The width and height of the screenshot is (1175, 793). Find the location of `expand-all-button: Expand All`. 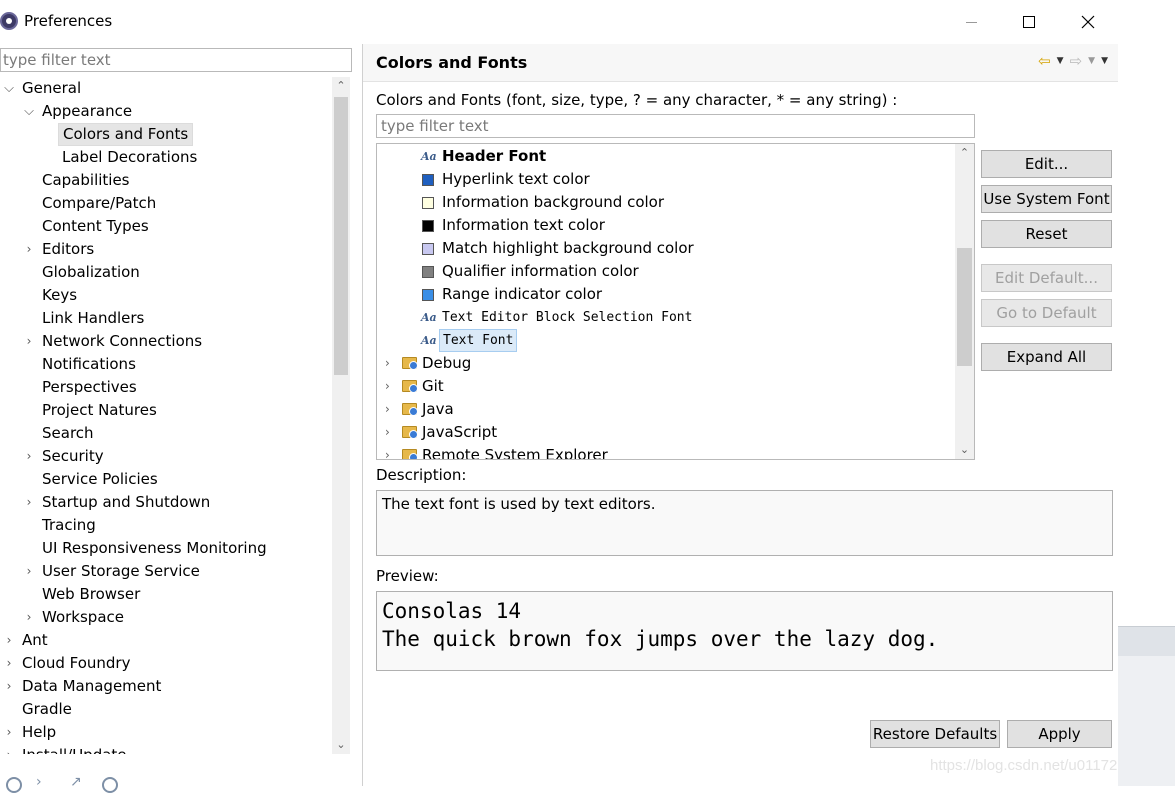

expand-all-button: Expand All is located at coordinates (1046, 357).